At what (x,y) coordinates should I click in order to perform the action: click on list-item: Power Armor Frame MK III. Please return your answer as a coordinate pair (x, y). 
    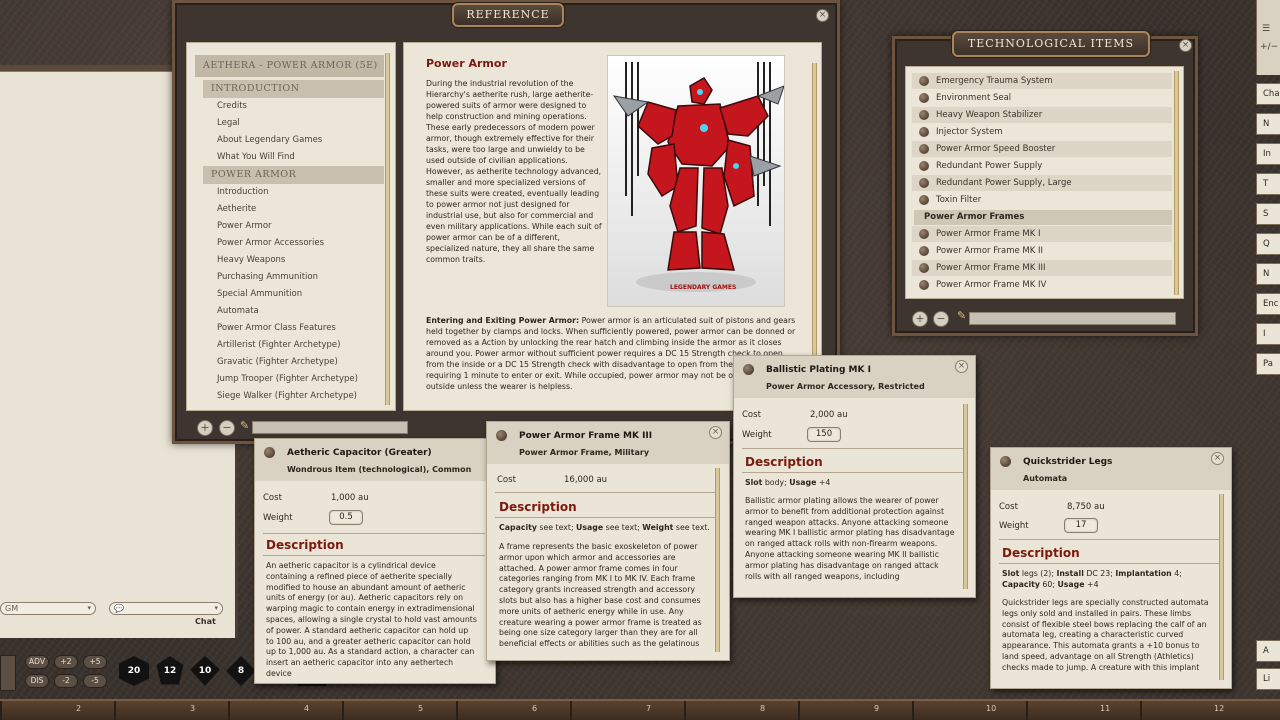
    Looking at the image, I should click on (1042, 268).